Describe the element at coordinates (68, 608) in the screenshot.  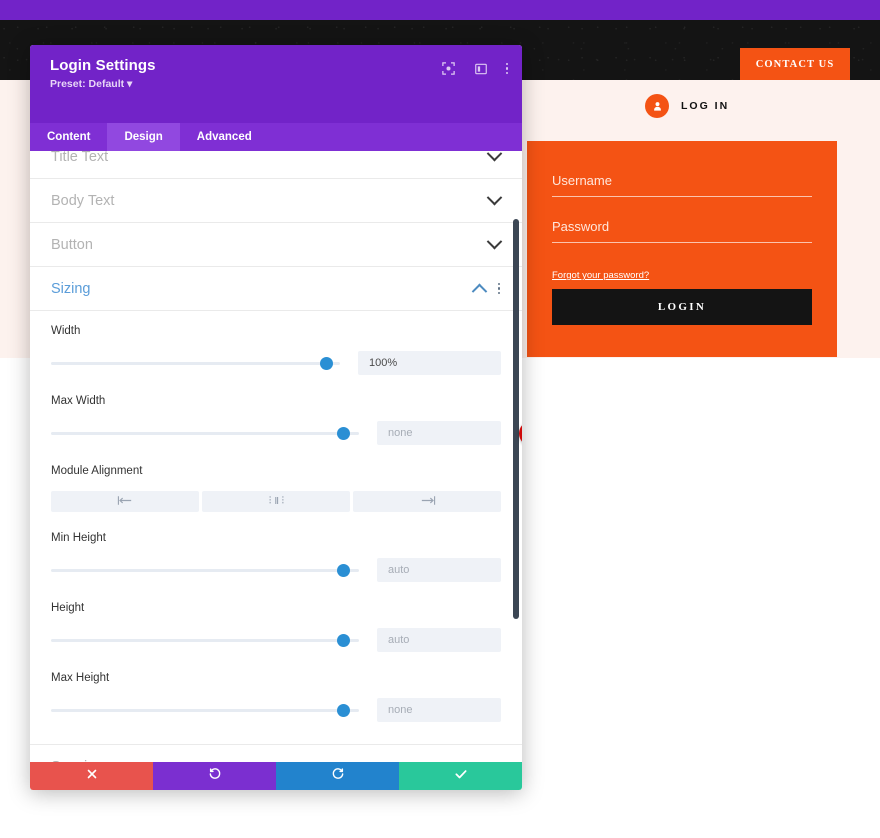
I see `control-height-label: Height` at that location.